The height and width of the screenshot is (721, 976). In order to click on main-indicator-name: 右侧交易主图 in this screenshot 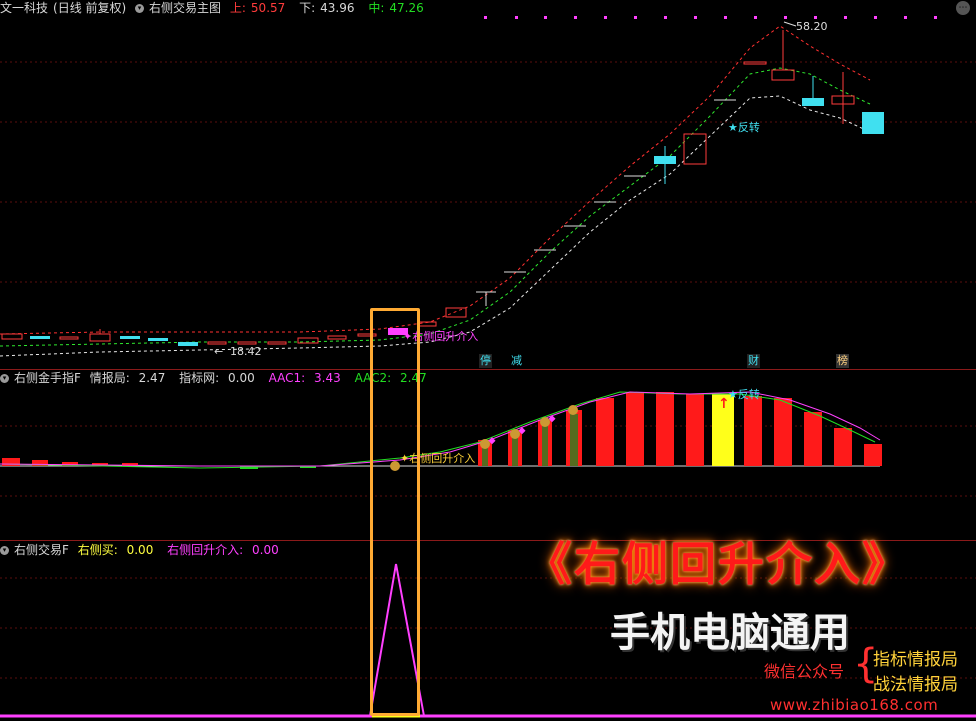, I will do `click(185, 8)`.